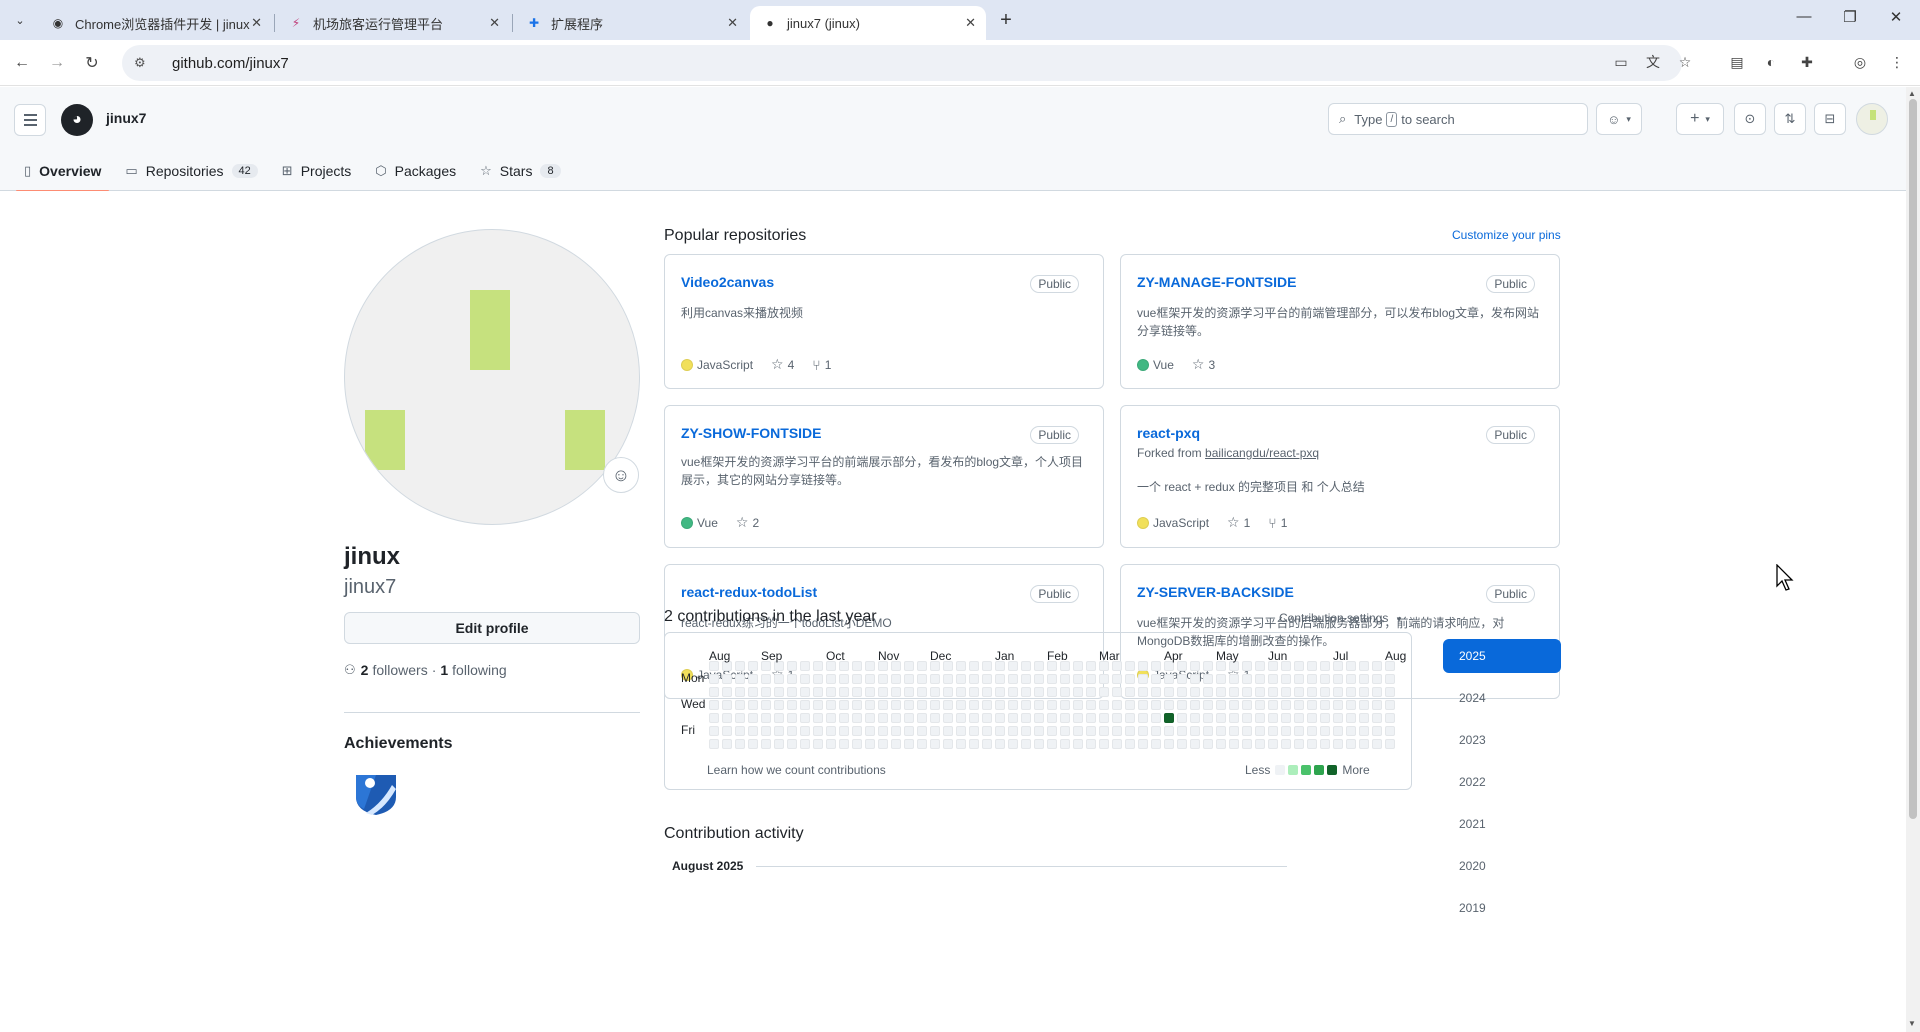 The height and width of the screenshot is (1032, 1920). What do you see at coordinates (1685, 62) in the screenshot?
I see `bookmark-star-icon: ☆` at bounding box center [1685, 62].